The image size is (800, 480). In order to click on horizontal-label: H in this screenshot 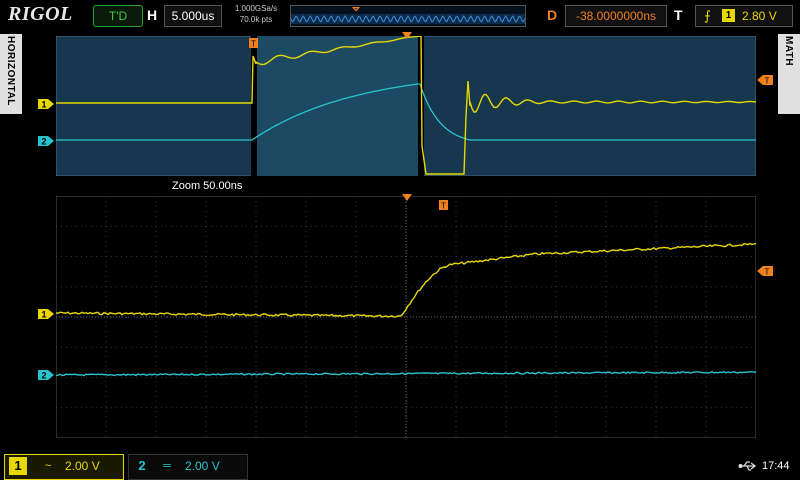, I will do `click(152, 15)`.